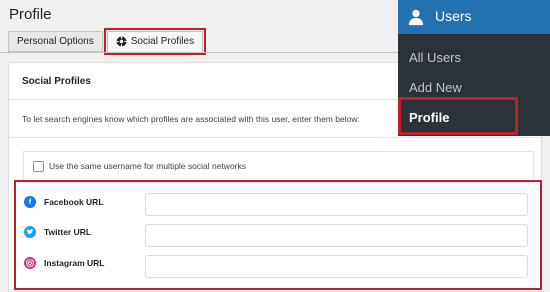  I want to click on facebook-url-label: Facebook URL, so click(74, 202).